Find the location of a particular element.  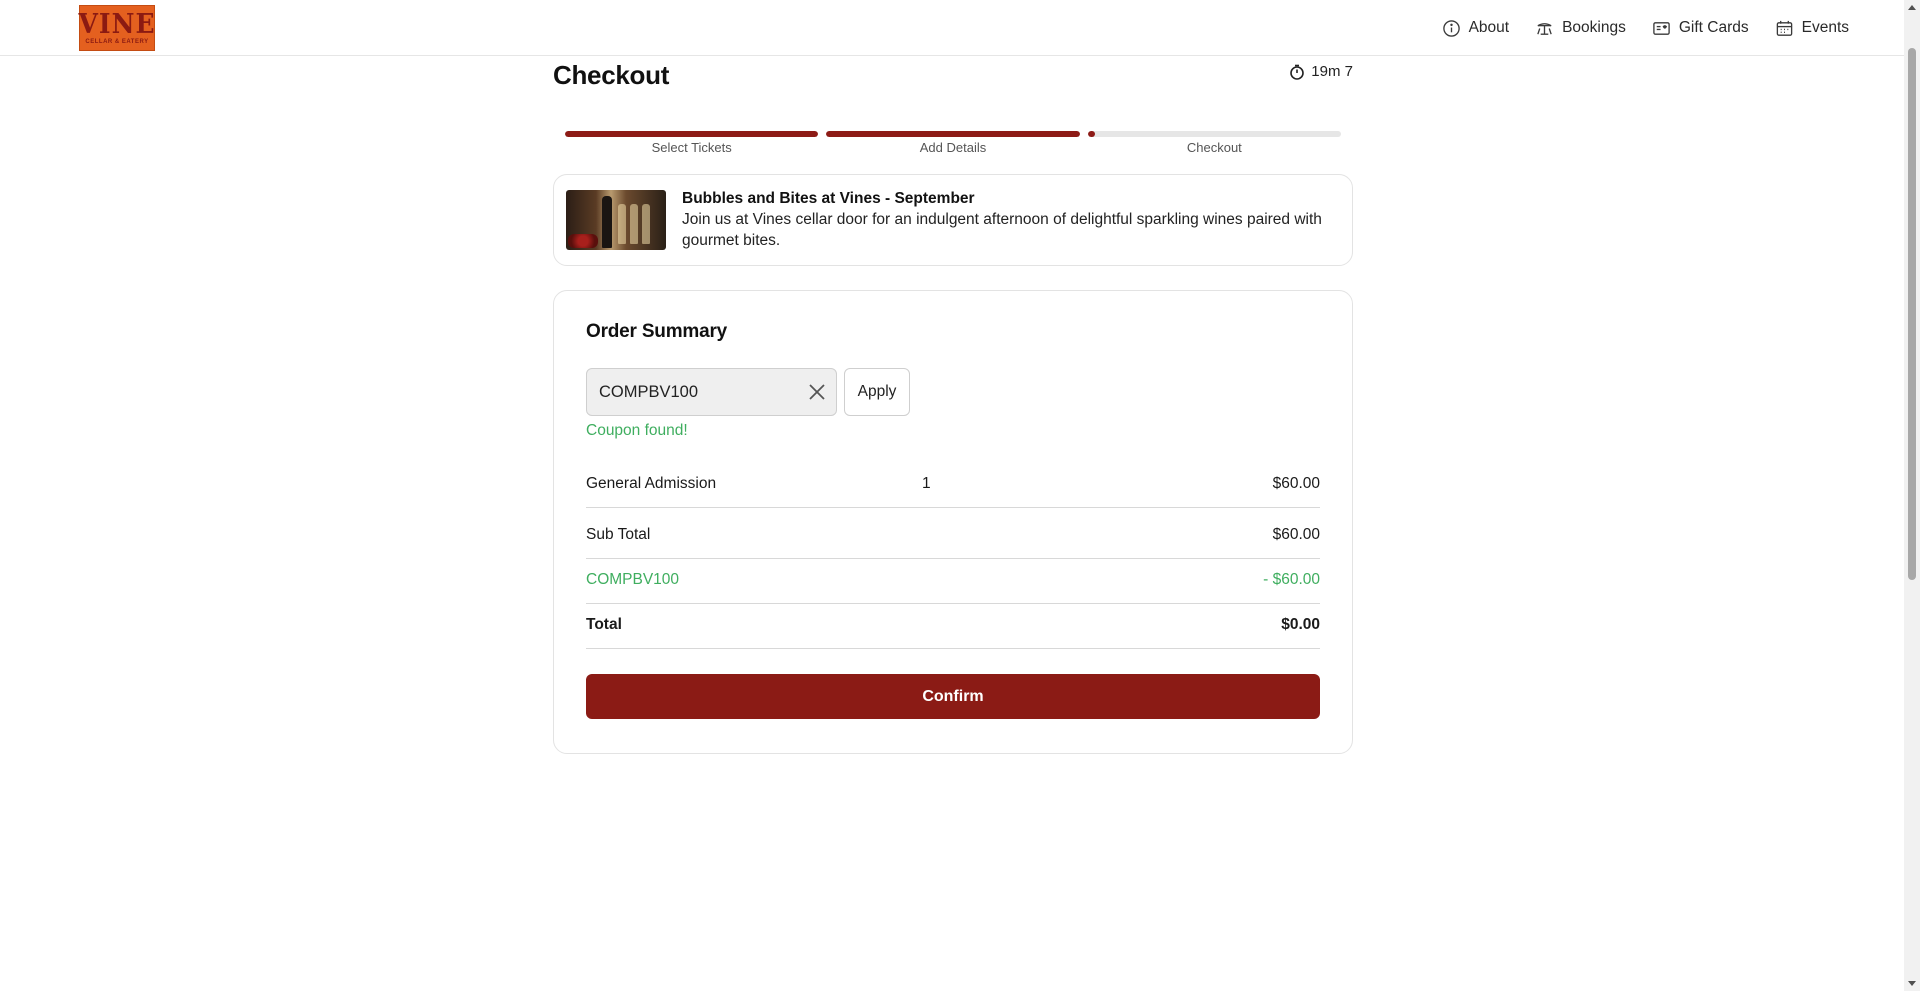

countdown-timer: 19m 7 is located at coordinates (1321, 71).